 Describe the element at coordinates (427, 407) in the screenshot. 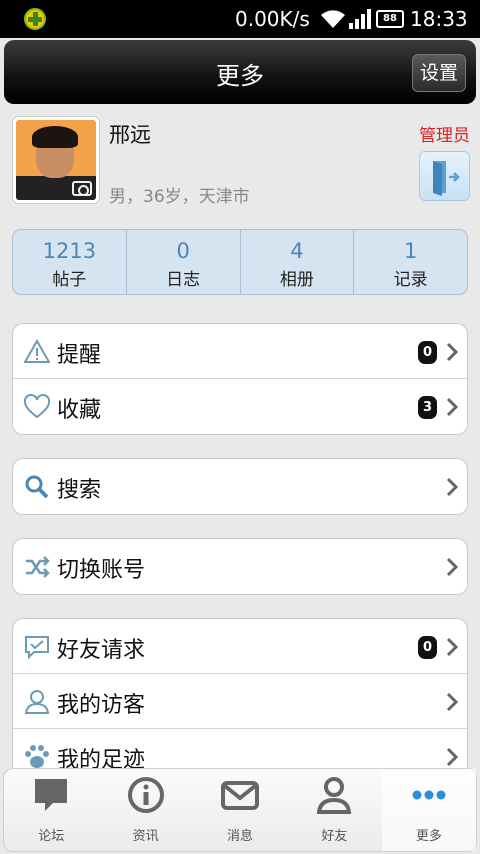

I see `count-badge: 3` at that location.